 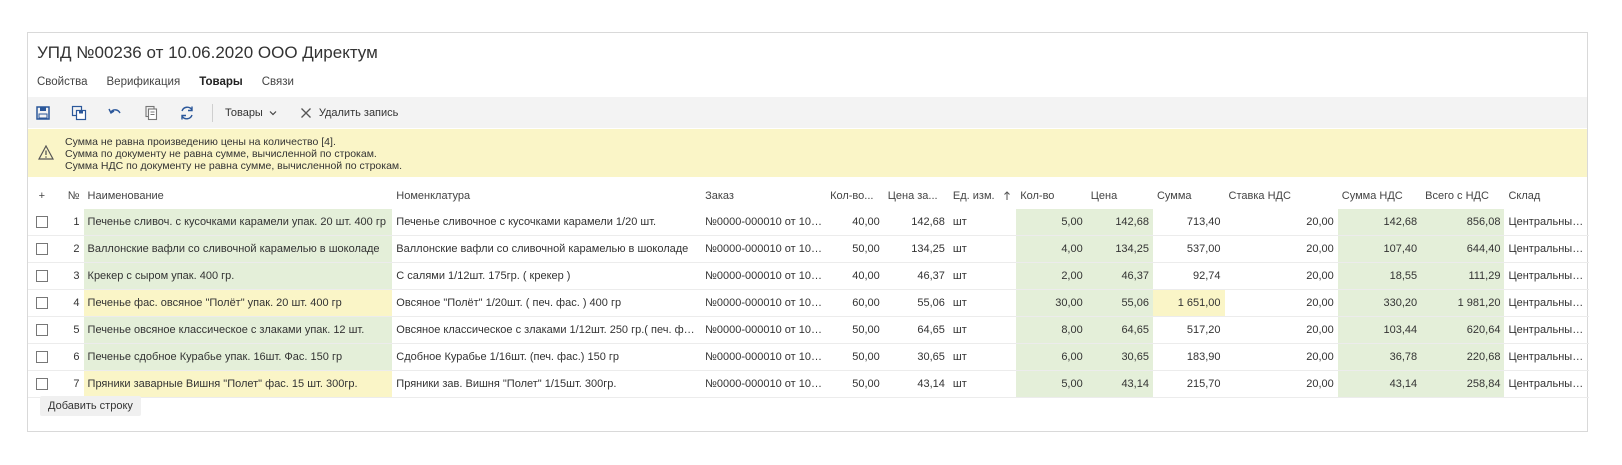 What do you see at coordinates (1463, 303) in the screenshot?
I see `cell-total: 1 981,20` at bounding box center [1463, 303].